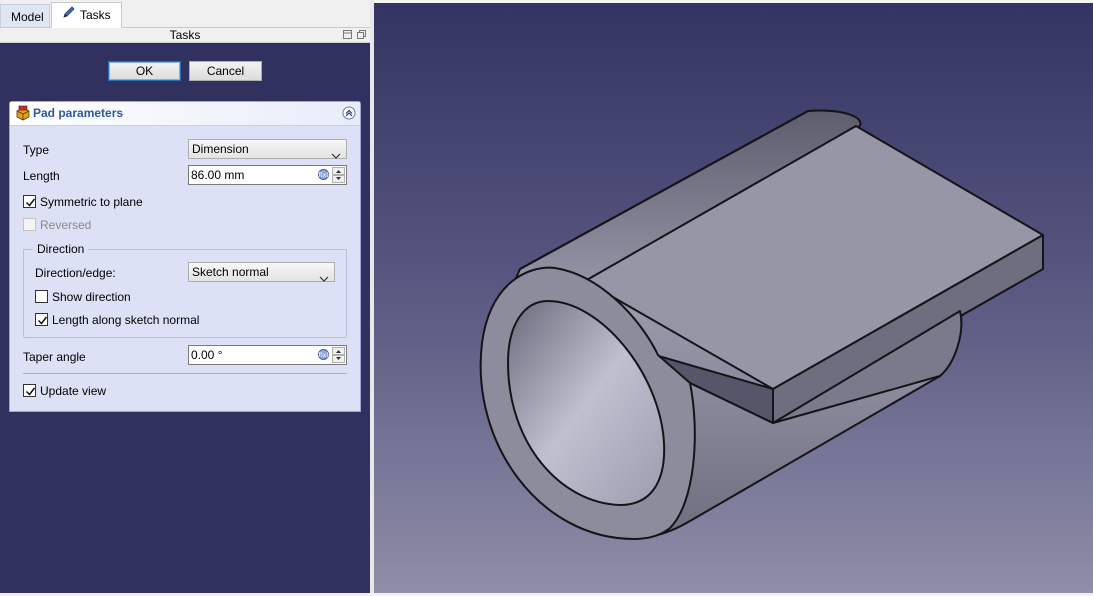 The width and height of the screenshot is (1093, 596). Describe the element at coordinates (267, 175) in the screenshot. I see `length-input: 86.00 mm f(x)` at that location.